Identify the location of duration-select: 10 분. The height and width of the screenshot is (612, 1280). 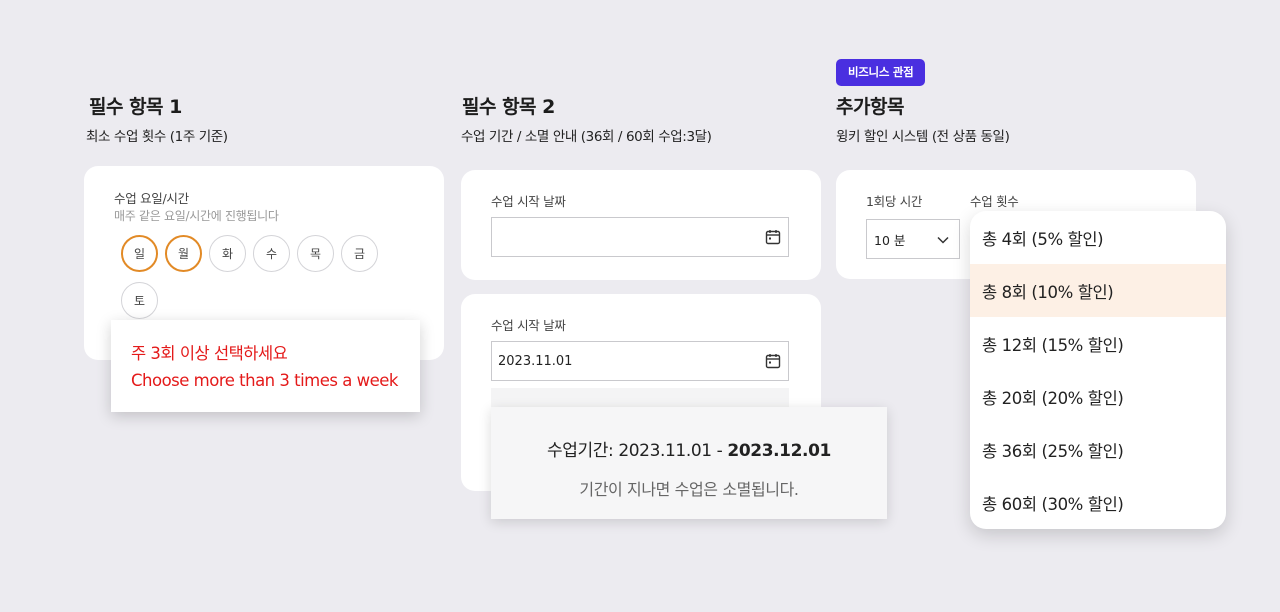
(913, 239).